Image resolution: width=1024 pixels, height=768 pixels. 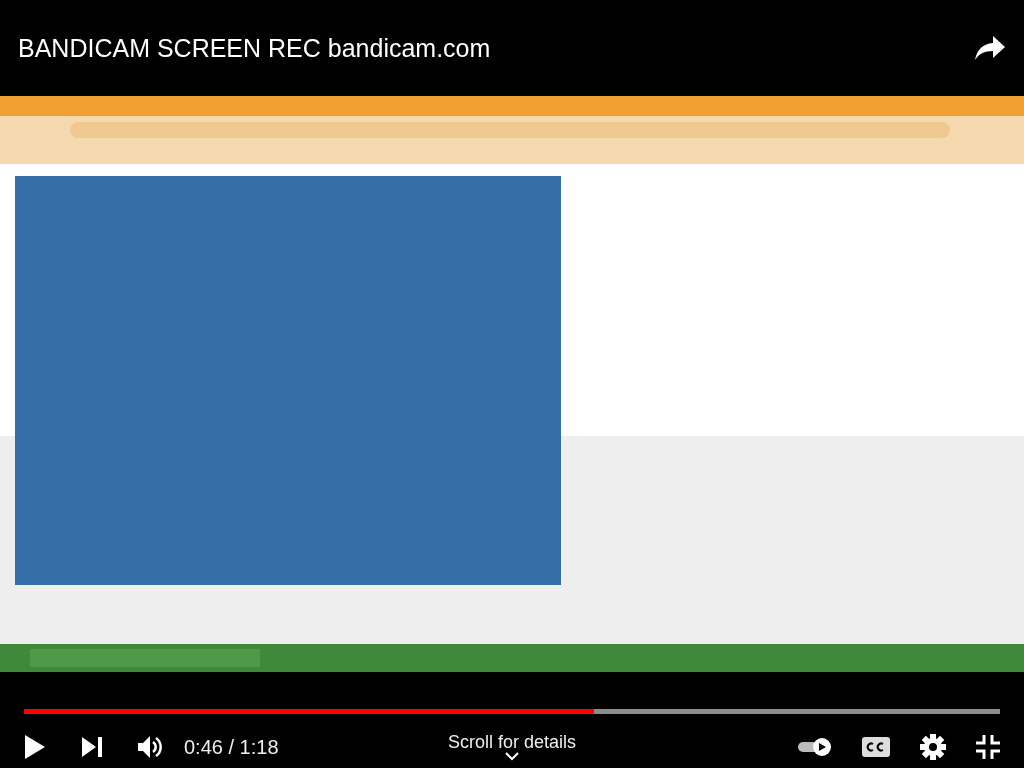 I want to click on volume-icon, so click(x=151, y=747).